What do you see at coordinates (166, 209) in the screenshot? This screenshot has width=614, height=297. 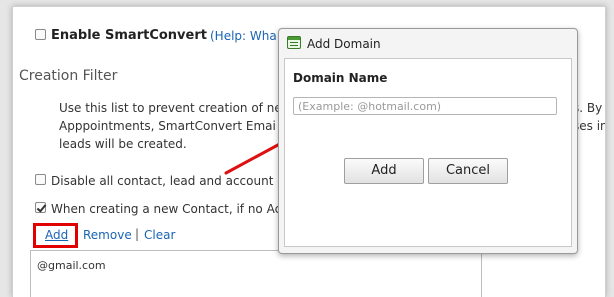 I see `new-contact-label: When creating a new Contact, if no Ac` at bounding box center [166, 209].